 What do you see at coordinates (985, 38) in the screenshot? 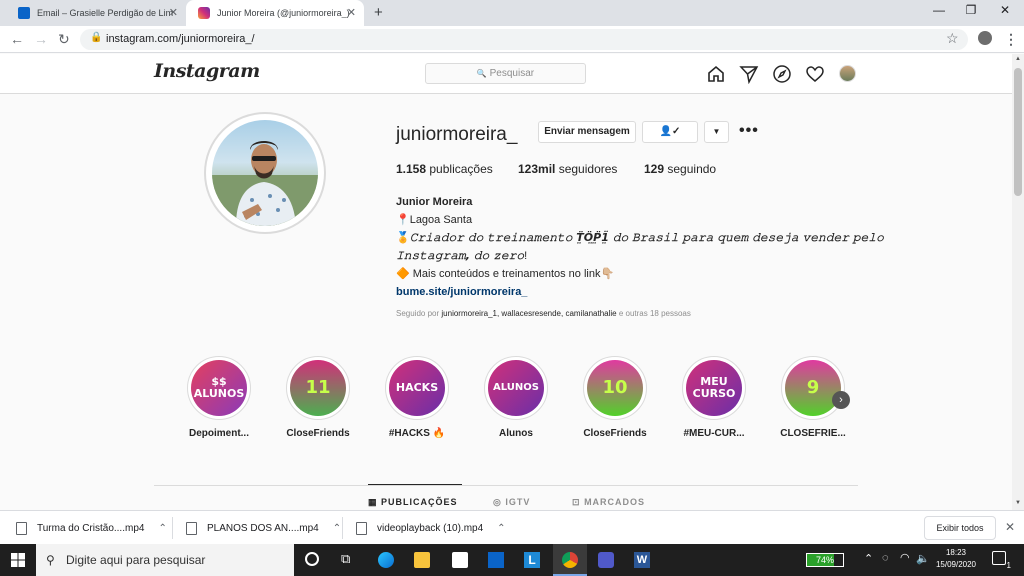
I see `profile-avatar-icon` at bounding box center [985, 38].